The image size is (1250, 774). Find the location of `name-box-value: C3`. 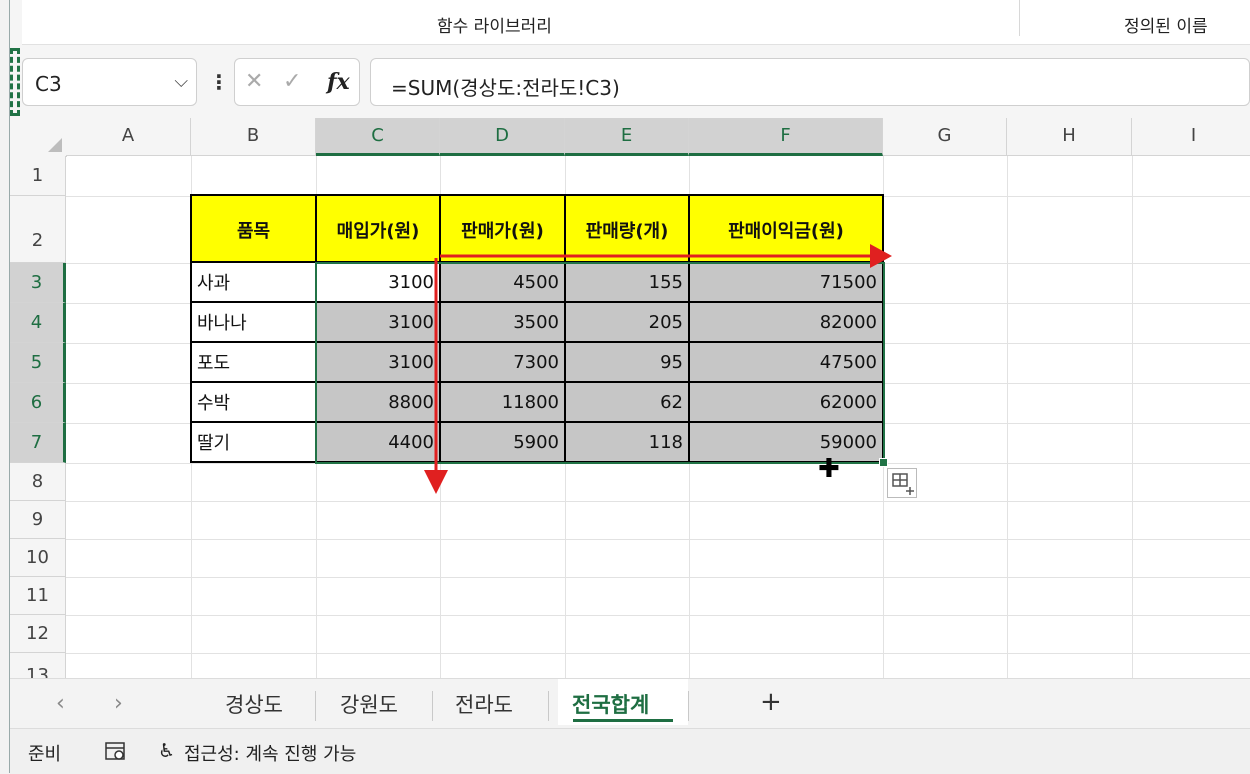

name-box-value: C3 is located at coordinates (48, 84).